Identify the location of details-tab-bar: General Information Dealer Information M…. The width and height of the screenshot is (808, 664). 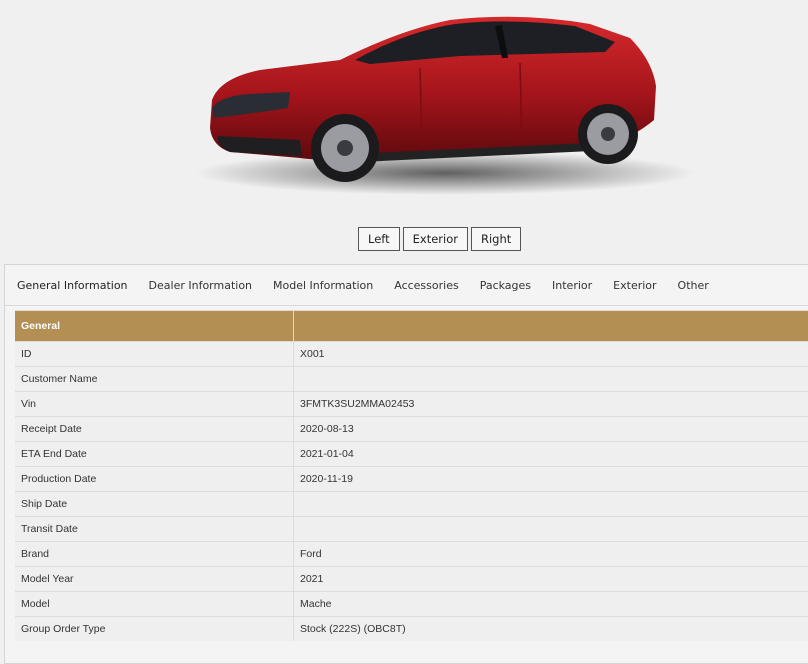
(406, 285).